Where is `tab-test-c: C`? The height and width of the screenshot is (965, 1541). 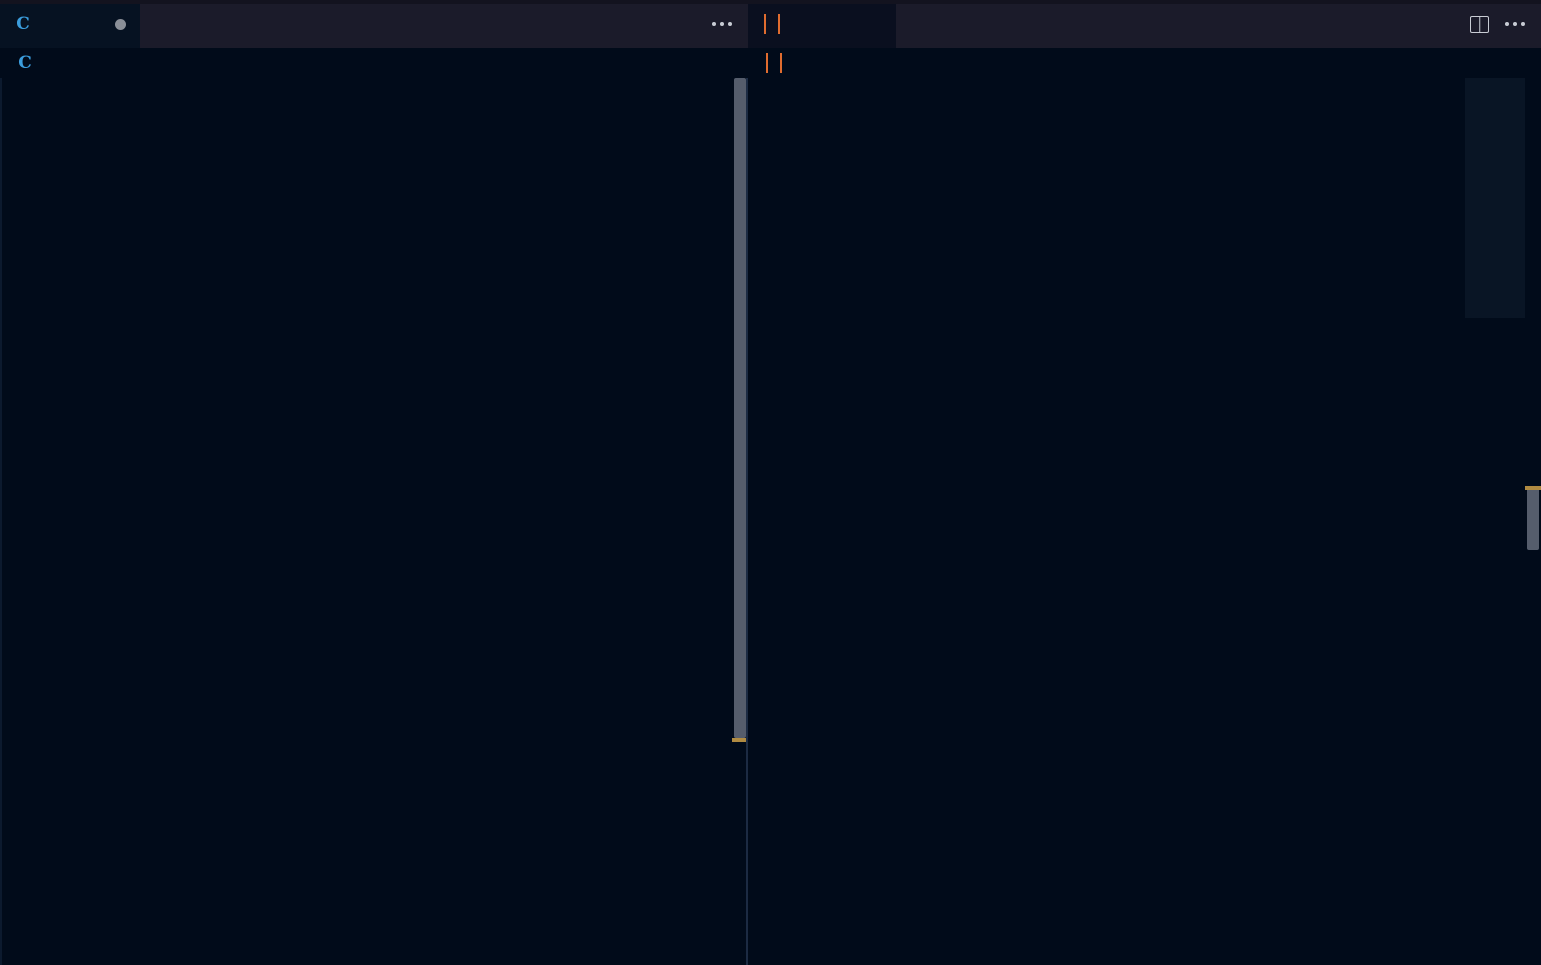
tab-test-c: C is located at coordinates (70, 24).